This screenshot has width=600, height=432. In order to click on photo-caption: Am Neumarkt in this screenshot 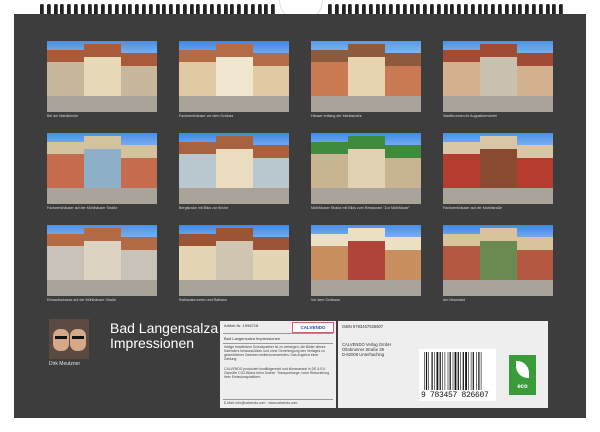, I will do `click(454, 300)`.